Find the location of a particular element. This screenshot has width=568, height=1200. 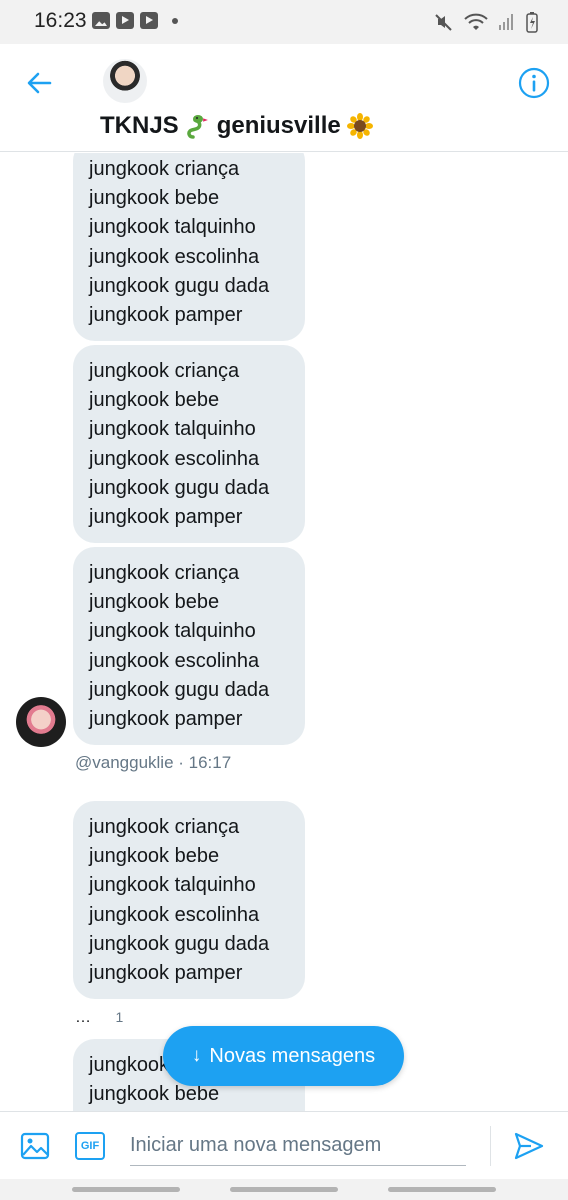

composer-divider is located at coordinates (490, 1146).